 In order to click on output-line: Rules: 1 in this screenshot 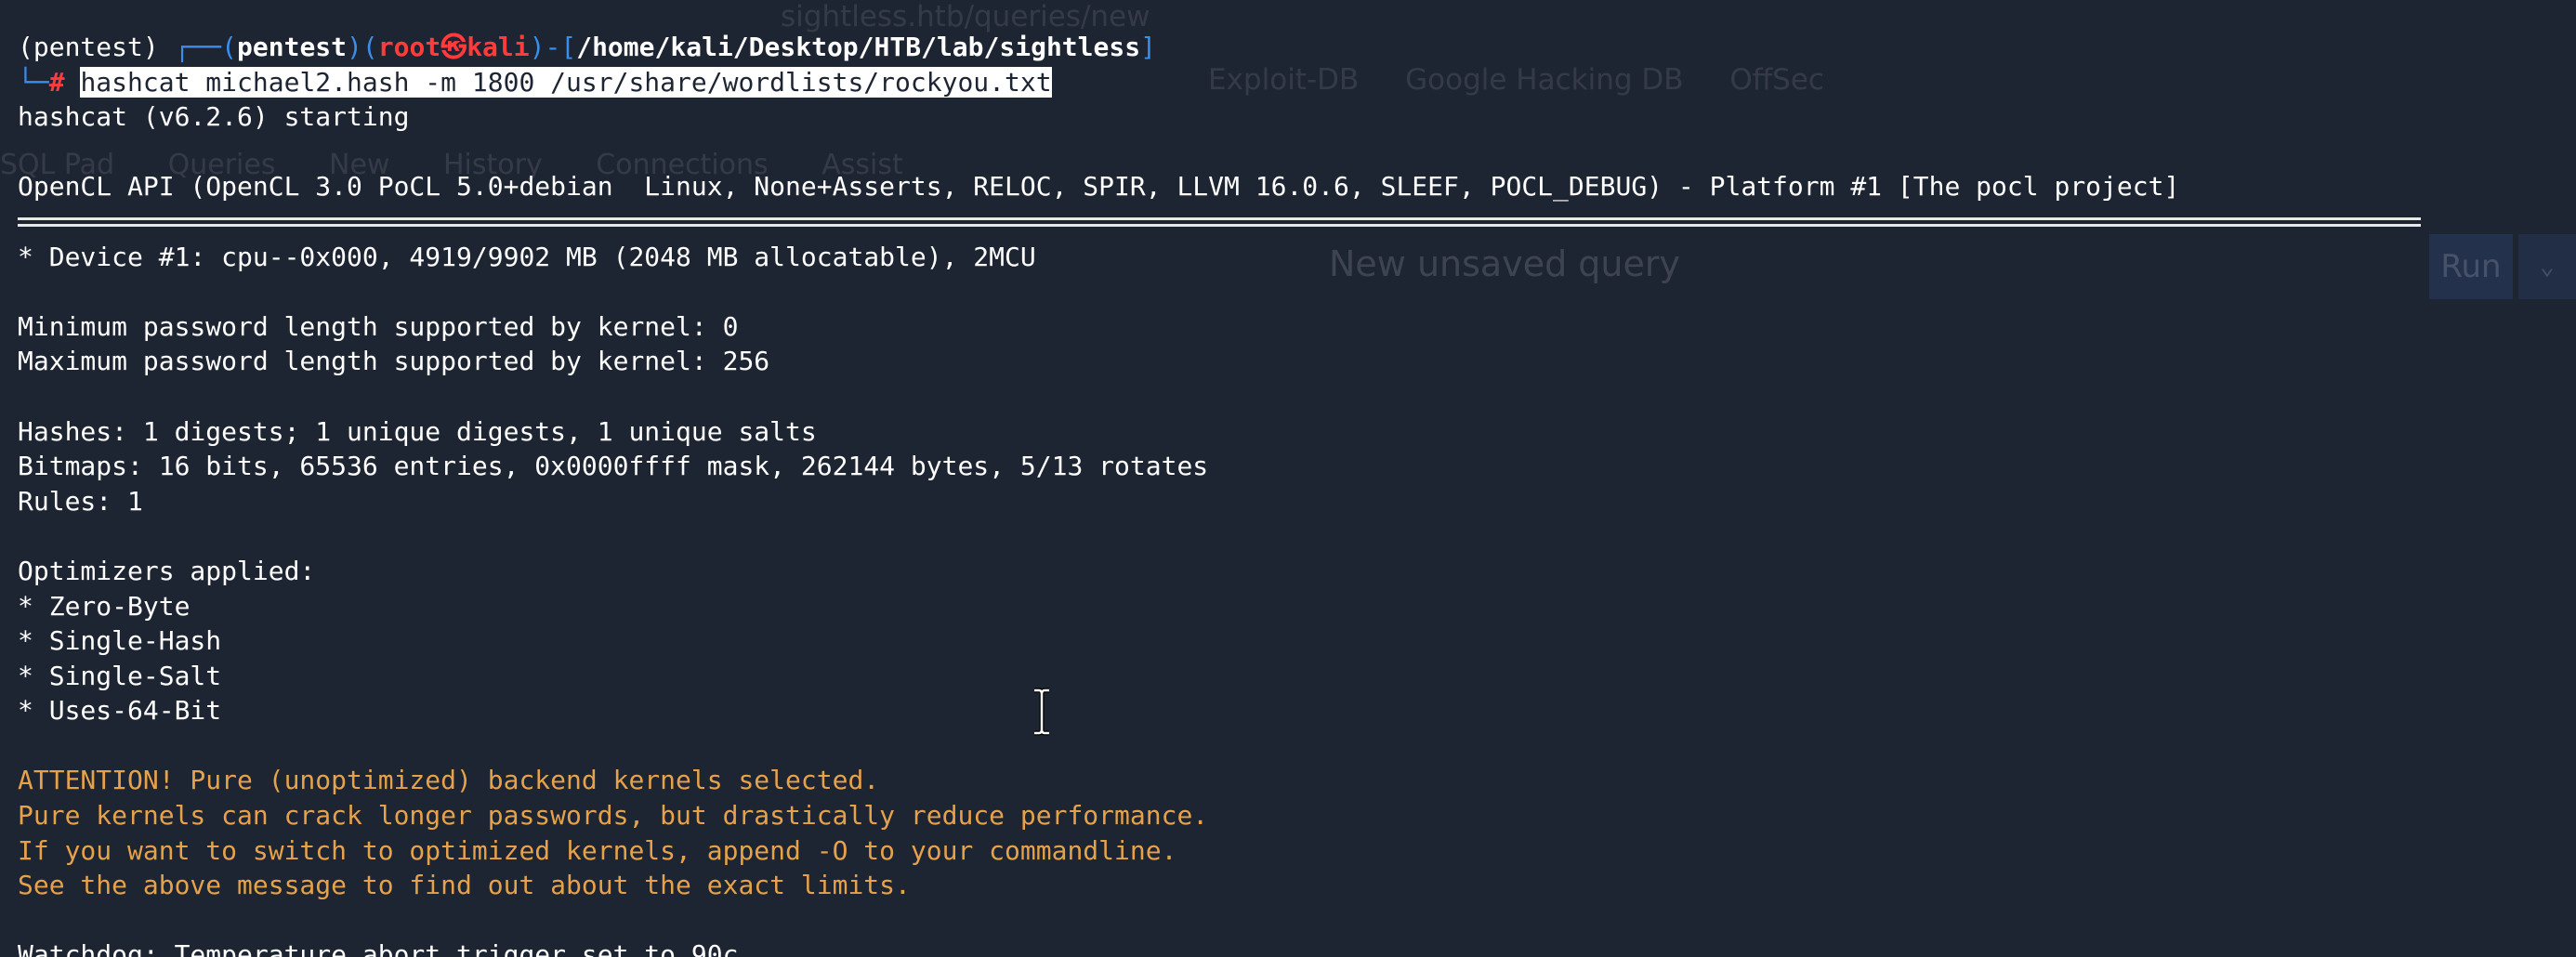, I will do `click(80, 501)`.